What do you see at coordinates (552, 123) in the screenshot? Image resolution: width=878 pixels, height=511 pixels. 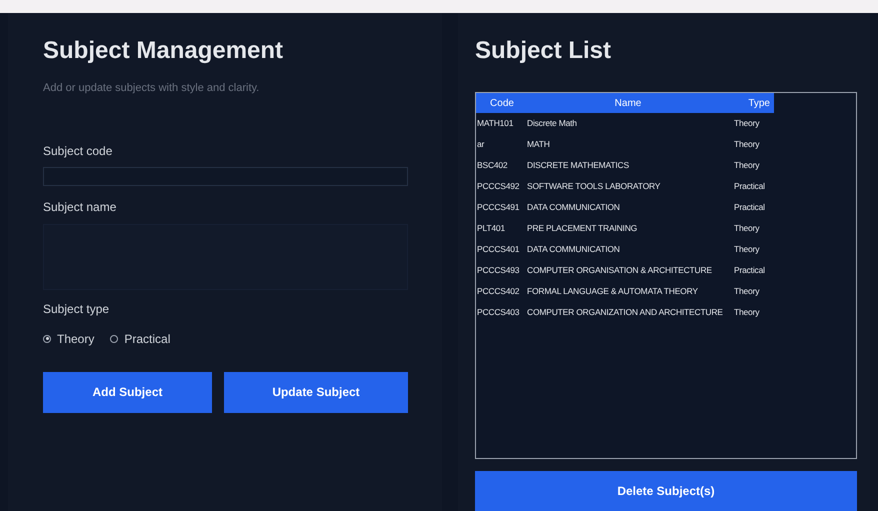 I see `table-cell-text: Discrete Math` at bounding box center [552, 123].